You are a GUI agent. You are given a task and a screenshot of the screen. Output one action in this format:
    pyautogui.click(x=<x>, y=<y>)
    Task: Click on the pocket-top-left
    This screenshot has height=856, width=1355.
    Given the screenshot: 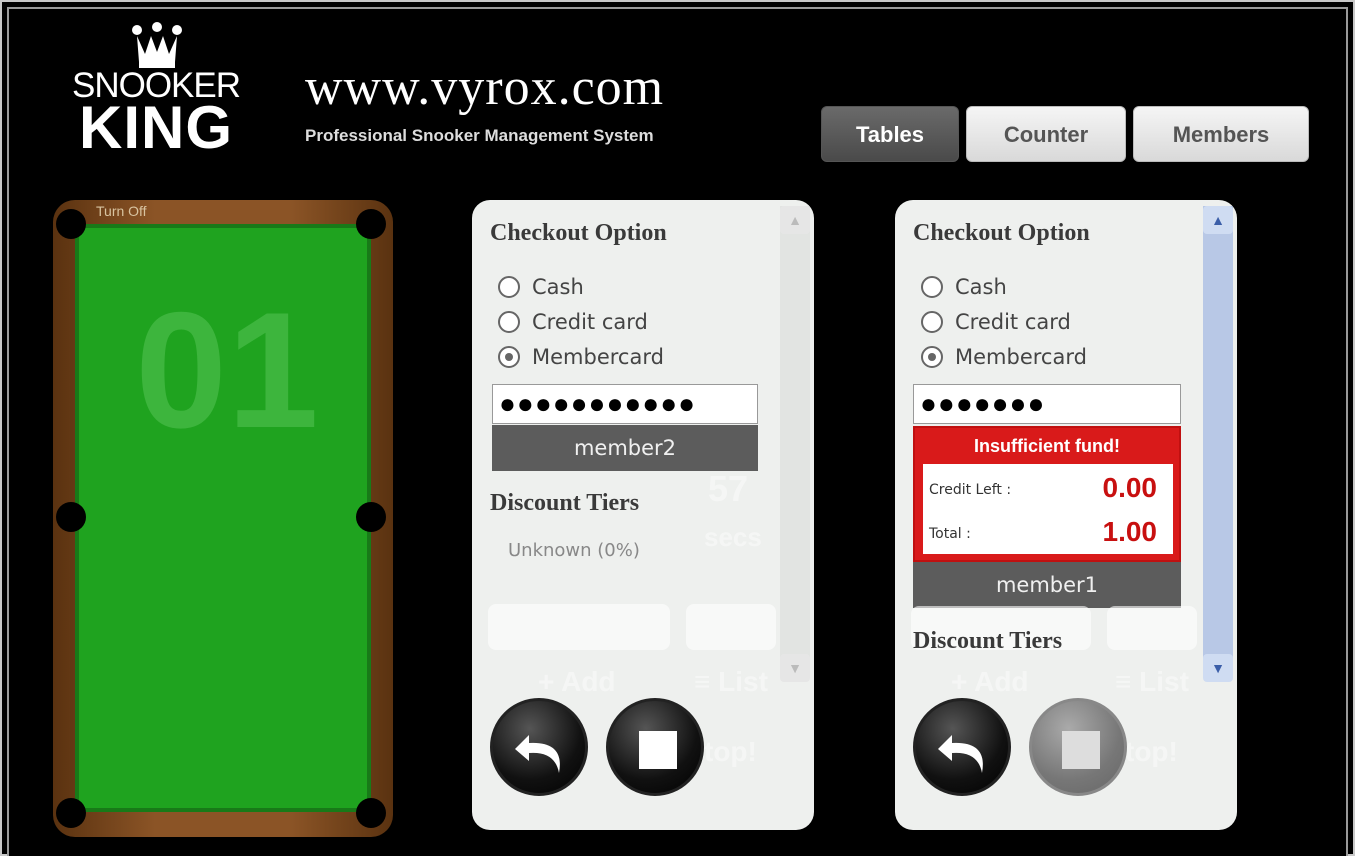 What is the action you would take?
    pyautogui.click(x=71, y=224)
    